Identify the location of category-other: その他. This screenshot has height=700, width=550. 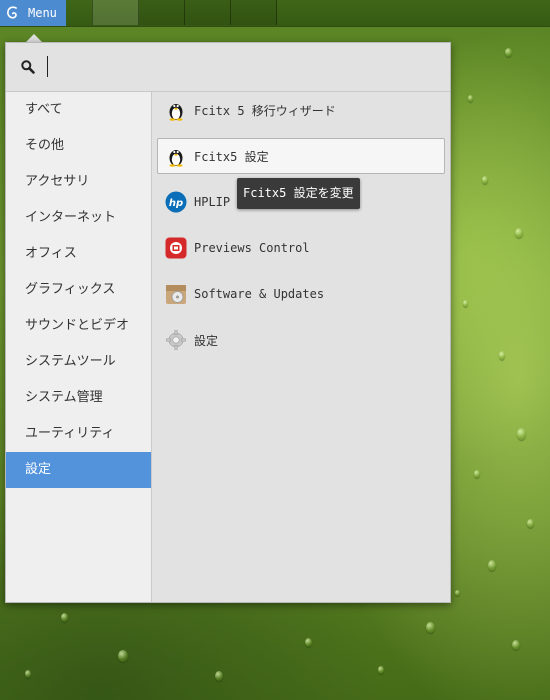
(78, 146).